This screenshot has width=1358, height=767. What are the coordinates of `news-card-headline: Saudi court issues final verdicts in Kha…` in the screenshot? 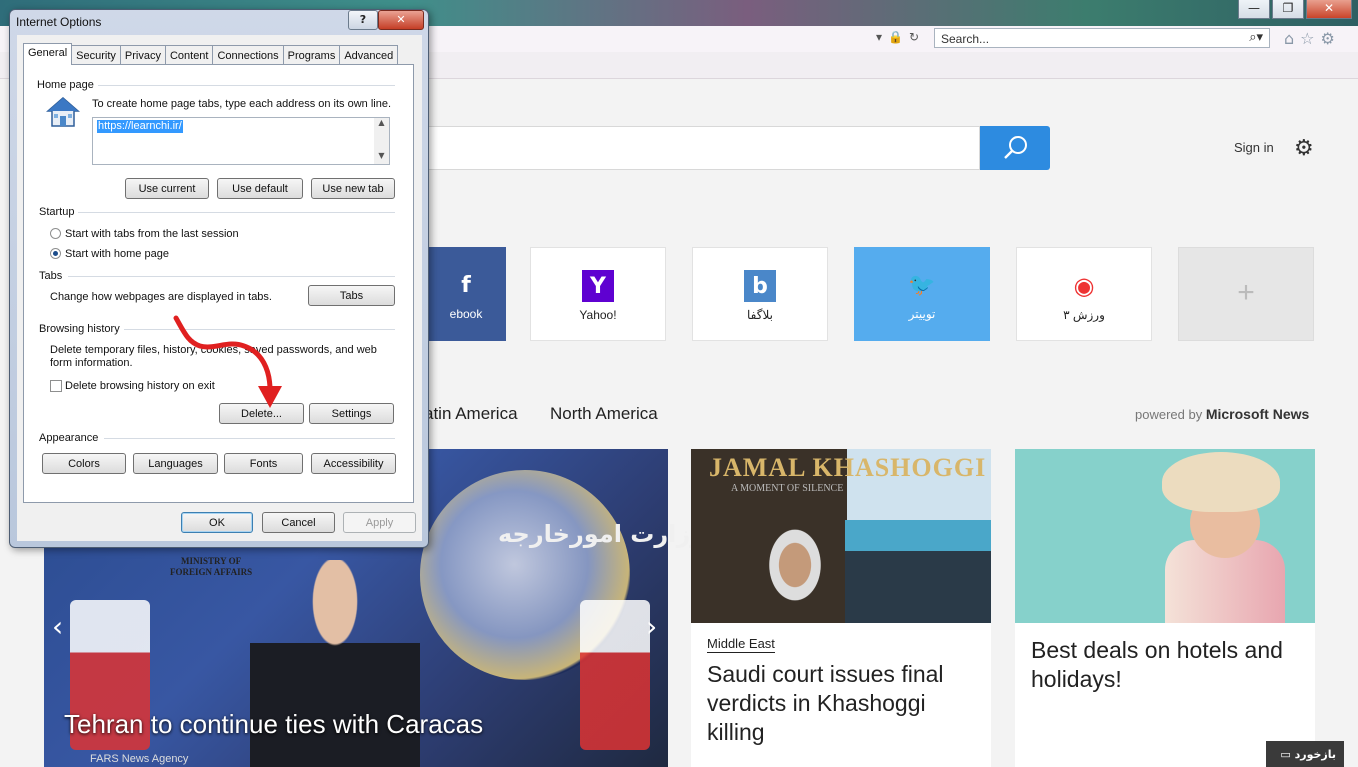 It's located at (842, 703).